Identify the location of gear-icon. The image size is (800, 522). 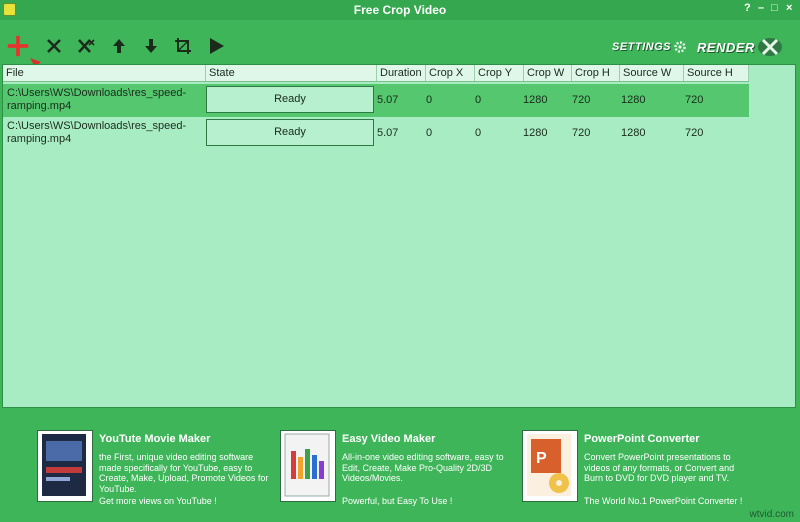
(680, 47).